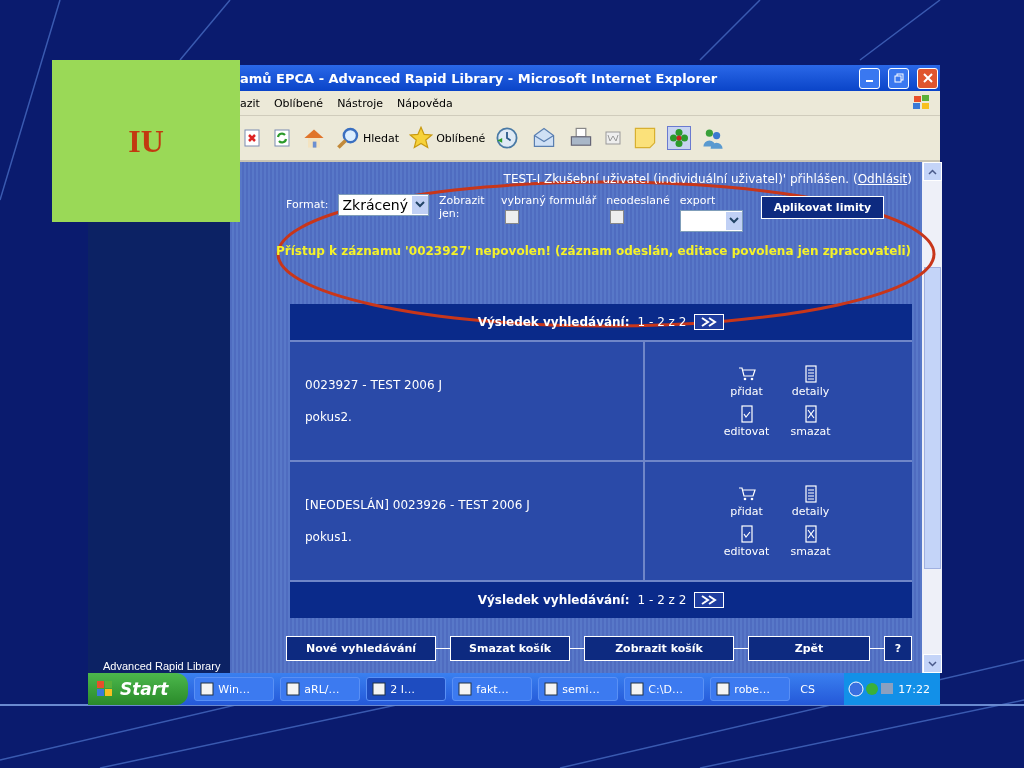 The width and height of the screenshot is (1024, 768). Describe the element at coordinates (329, 537) in the screenshot. I see `record-note: pokus1.` at that location.